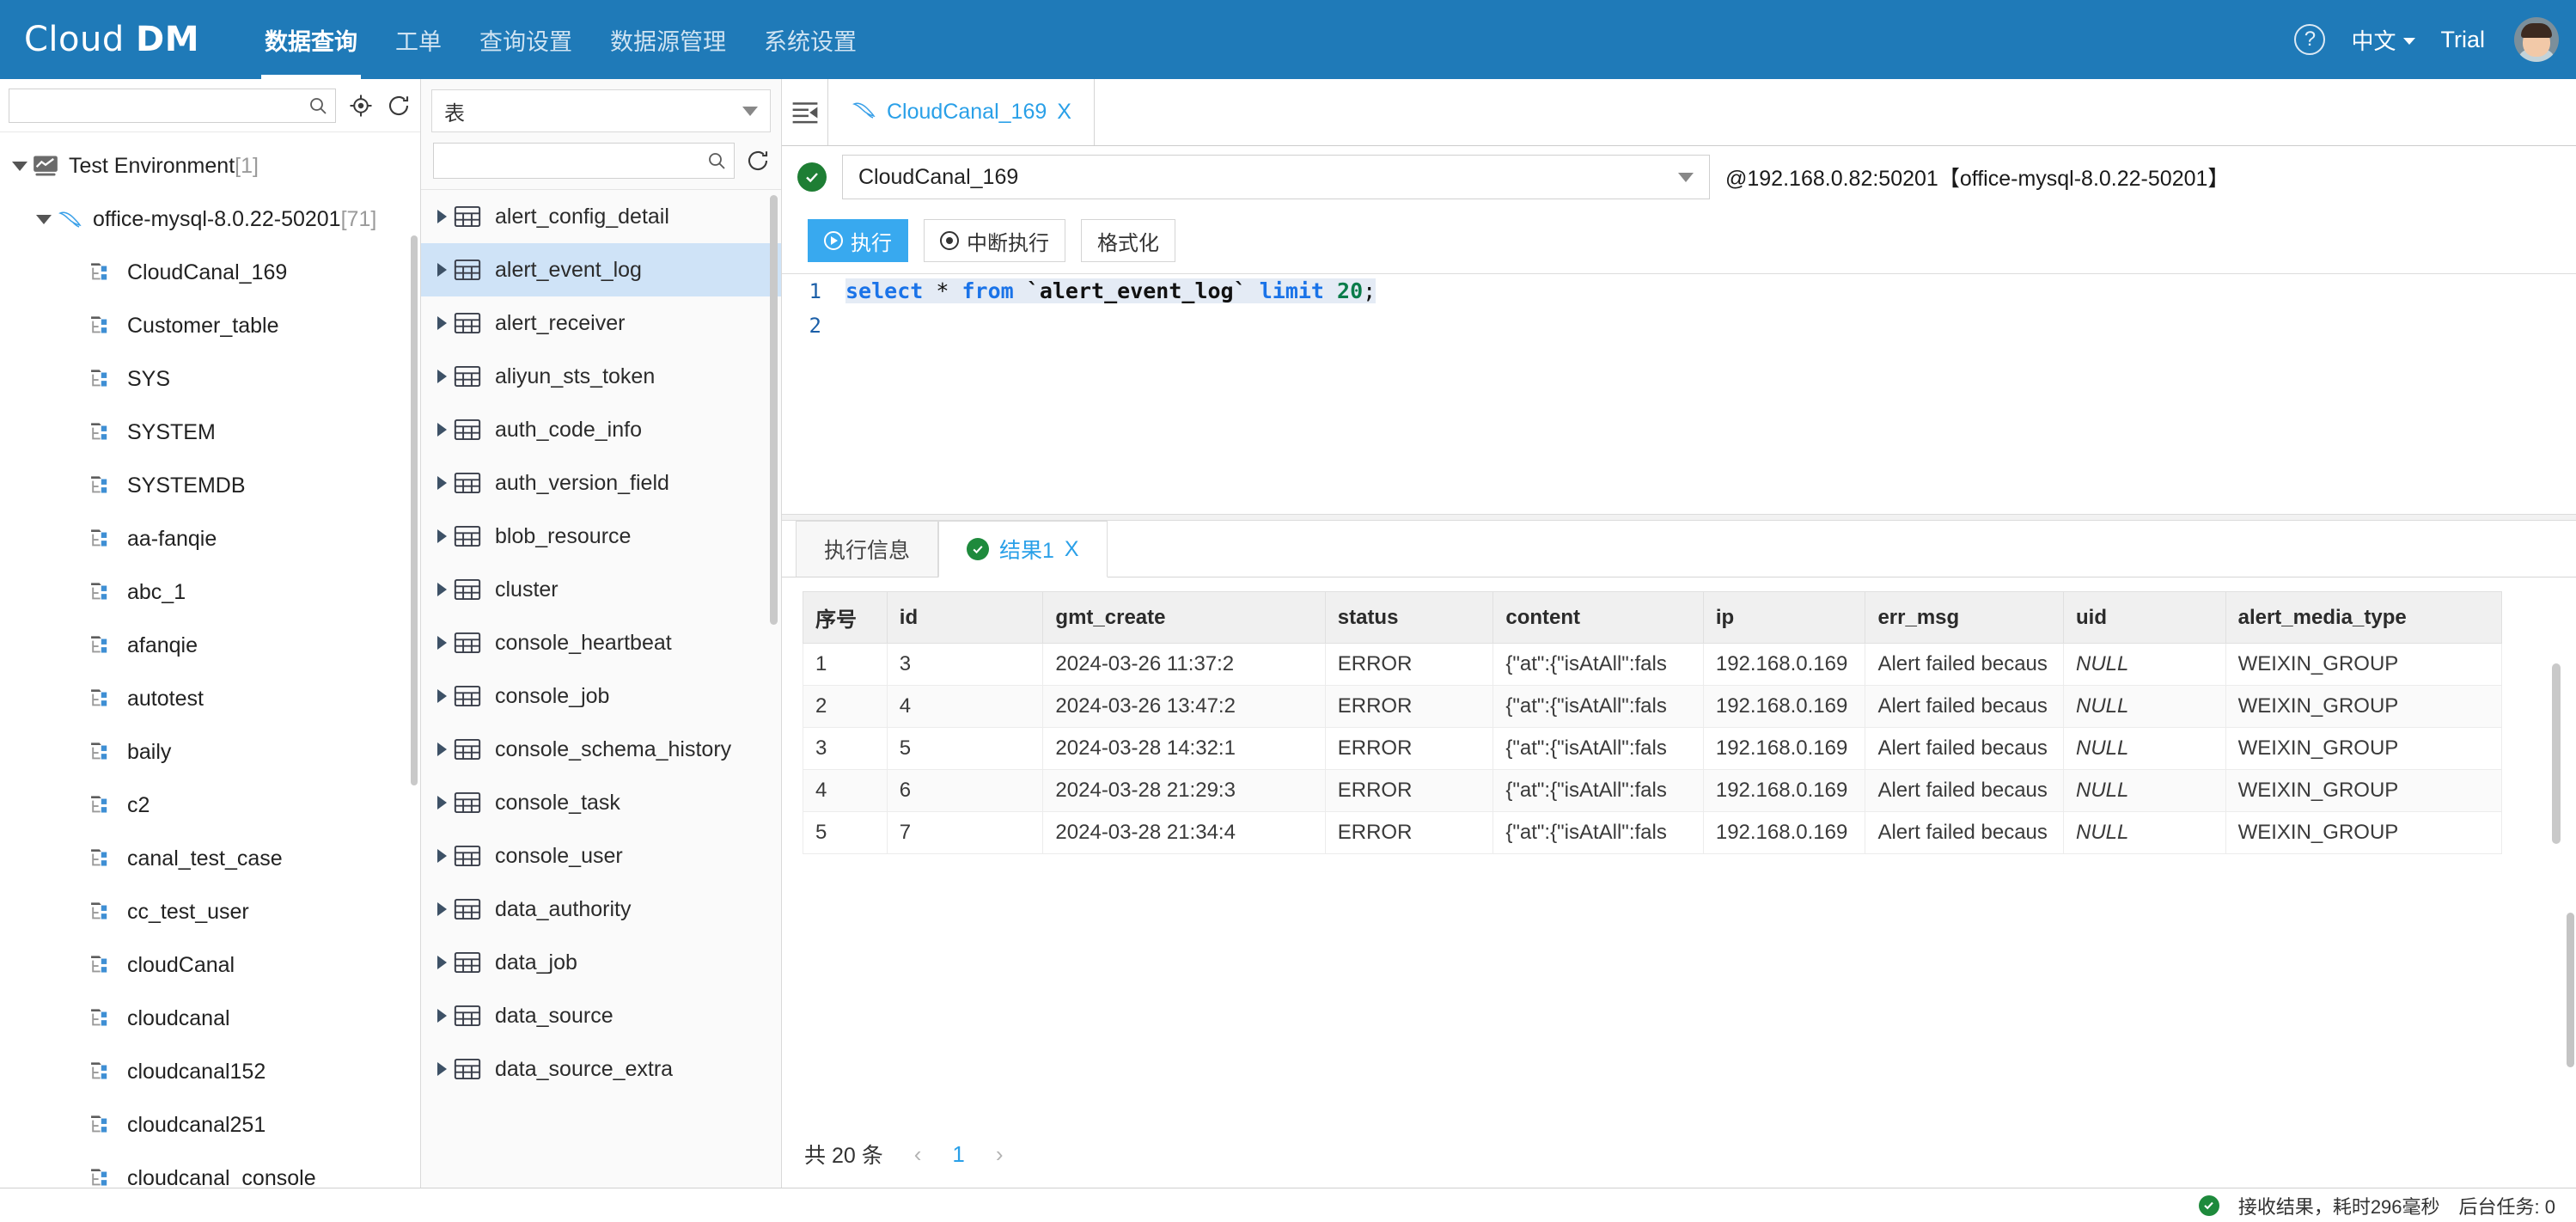 This screenshot has height=1222, width=2576. Describe the element at coordinates (526, 39) in the screenshot. I see `nav-item-query-settings: 查询设置` at that location.